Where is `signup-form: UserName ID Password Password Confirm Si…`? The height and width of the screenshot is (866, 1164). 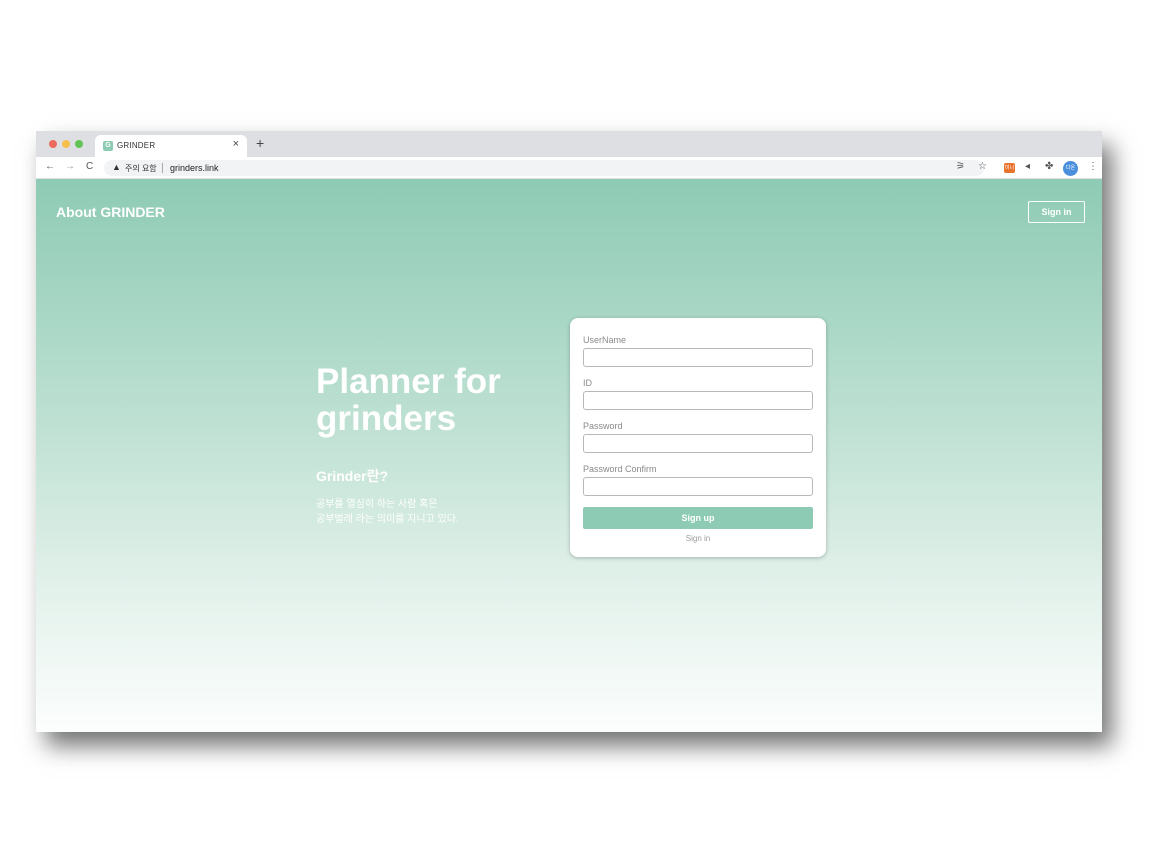
signup-form: UserName ID Password Password Confirm Si… is located at coordinates (698, 437).